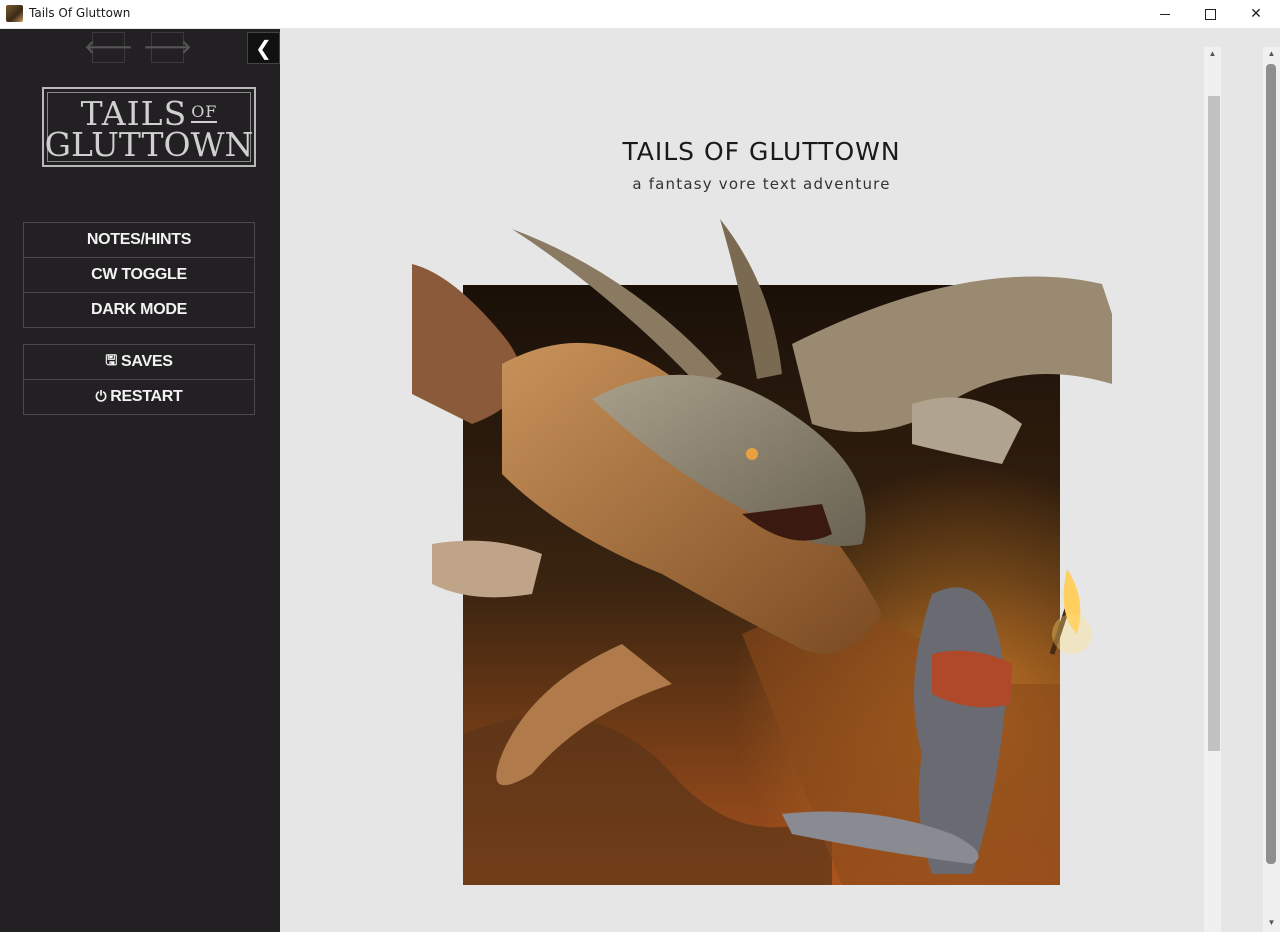  What do you see at coordinates (1271, 924) in the screenshot?
I see `window-scroll-down-icon: ▼` at bounding box center [1271, 924].